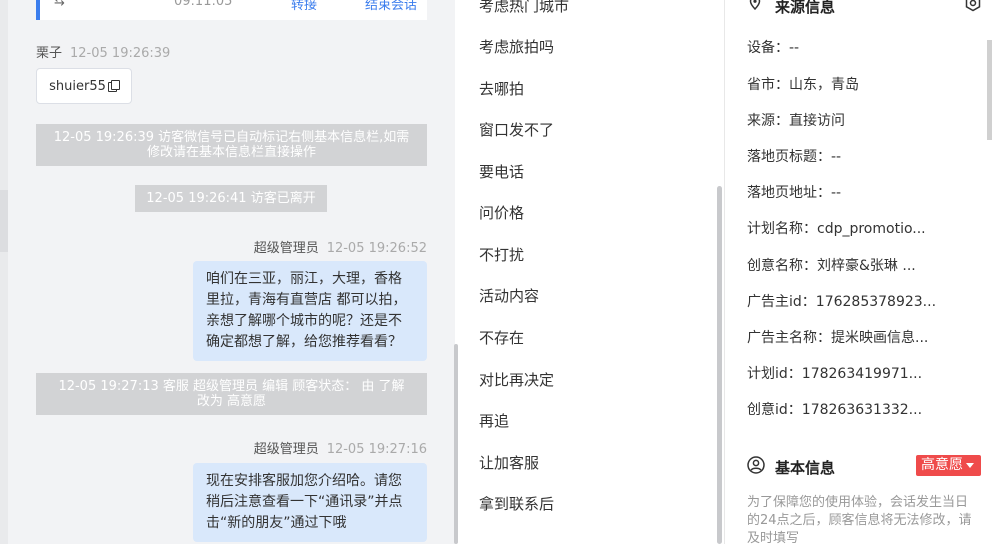 The height and width of the screenshot is (544, 992). What do you see at coordinates (501, 171) in the screenshot?
I see `quick-reply-item: 要电话` at bounding box center [501, 171].